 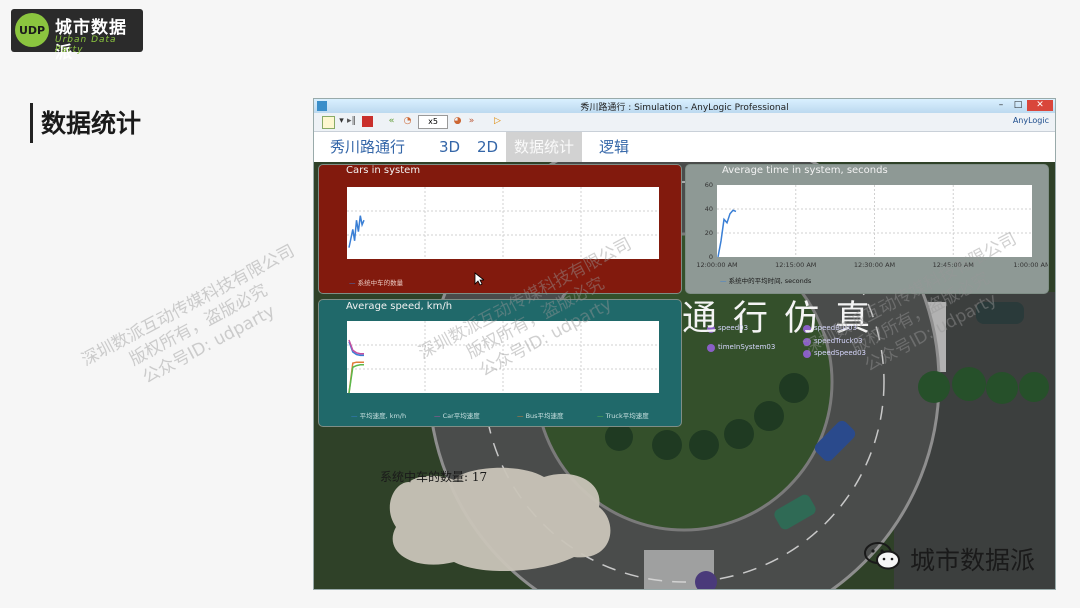 I want to click on close-button: ✕, so click(x=1040, y=105).